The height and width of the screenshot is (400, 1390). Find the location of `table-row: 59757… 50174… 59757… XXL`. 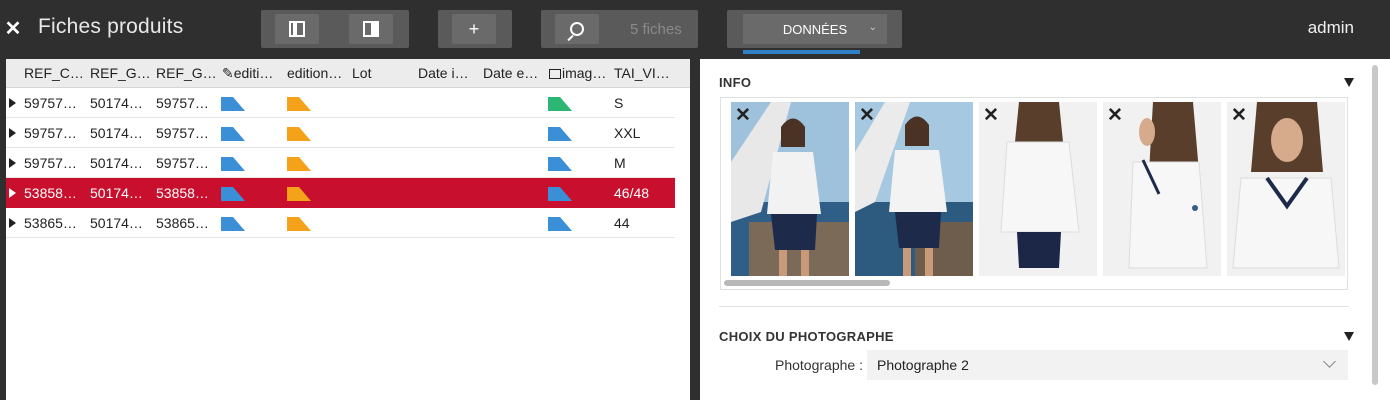

table-row: 59757… 50174… 59757… XXL is located at coordinates (340, 133).